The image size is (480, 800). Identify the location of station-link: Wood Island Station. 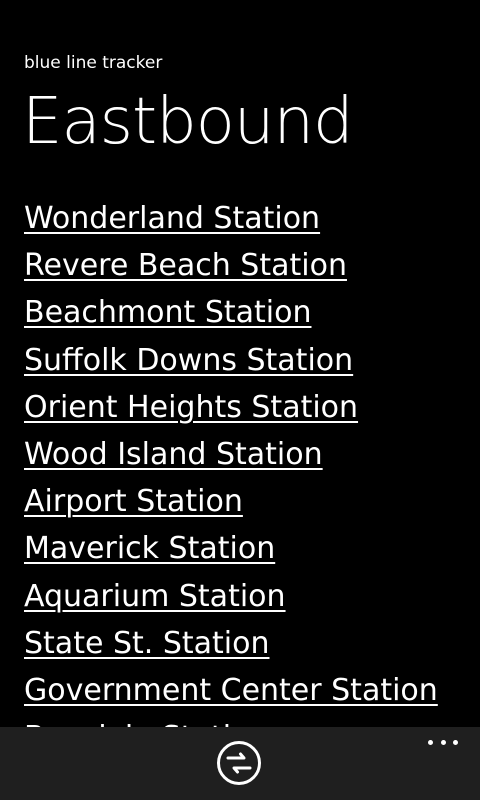
(252, 454).